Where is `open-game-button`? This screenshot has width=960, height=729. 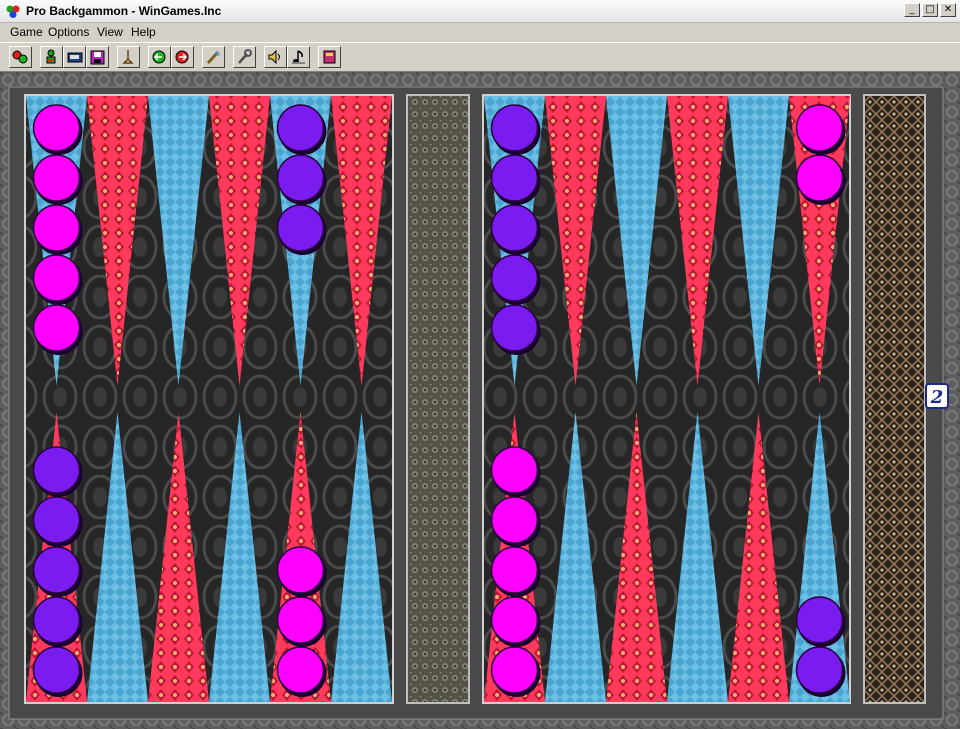
open-game-button is located at coordinates (74, 57).